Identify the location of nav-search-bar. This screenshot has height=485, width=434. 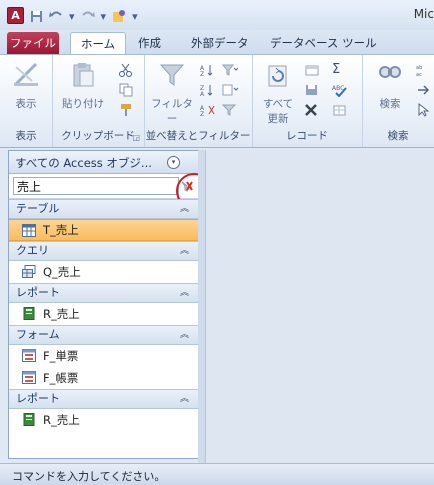
(110, 191).